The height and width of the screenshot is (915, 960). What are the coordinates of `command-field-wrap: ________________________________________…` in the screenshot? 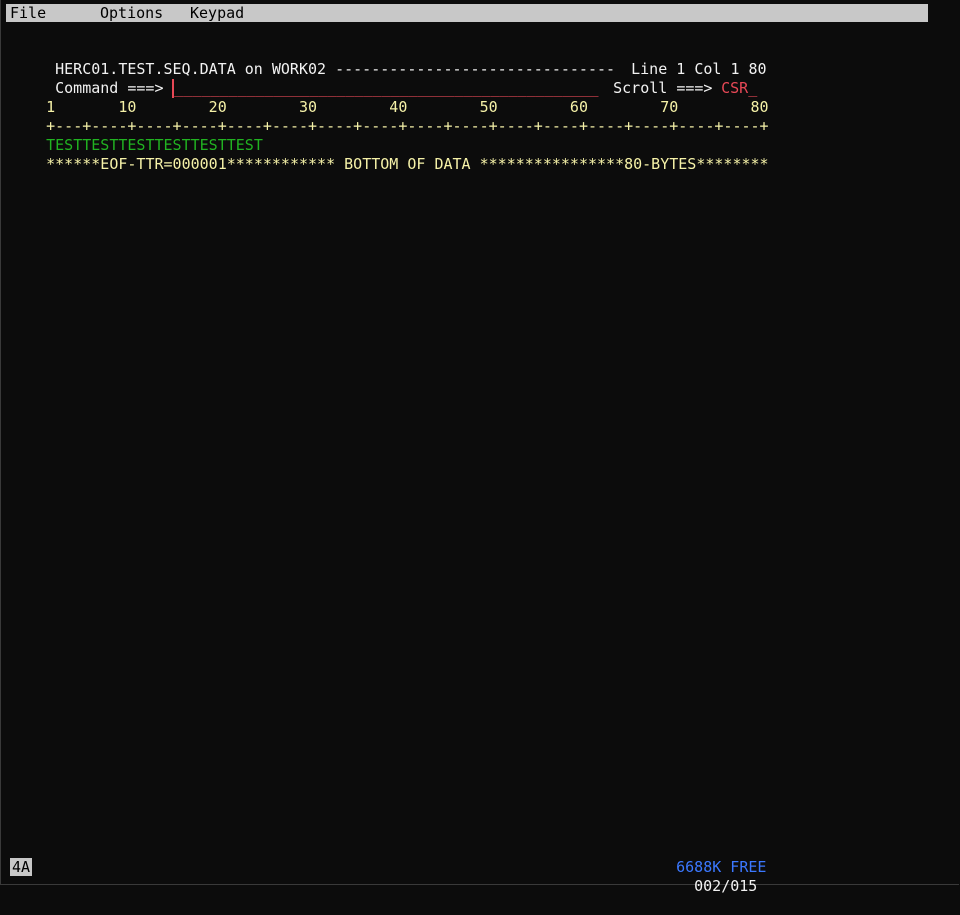 It's located at (367, 79).